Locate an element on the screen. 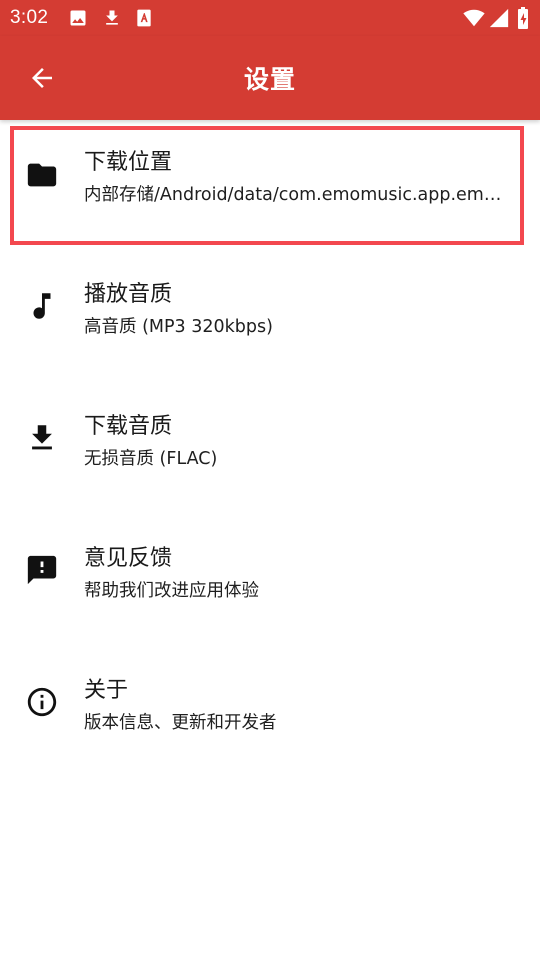 This screenshot has height=960, width=540. settings-item-subtitle: 版本信息、更新和开发者 is located at coordinates (180, 723).